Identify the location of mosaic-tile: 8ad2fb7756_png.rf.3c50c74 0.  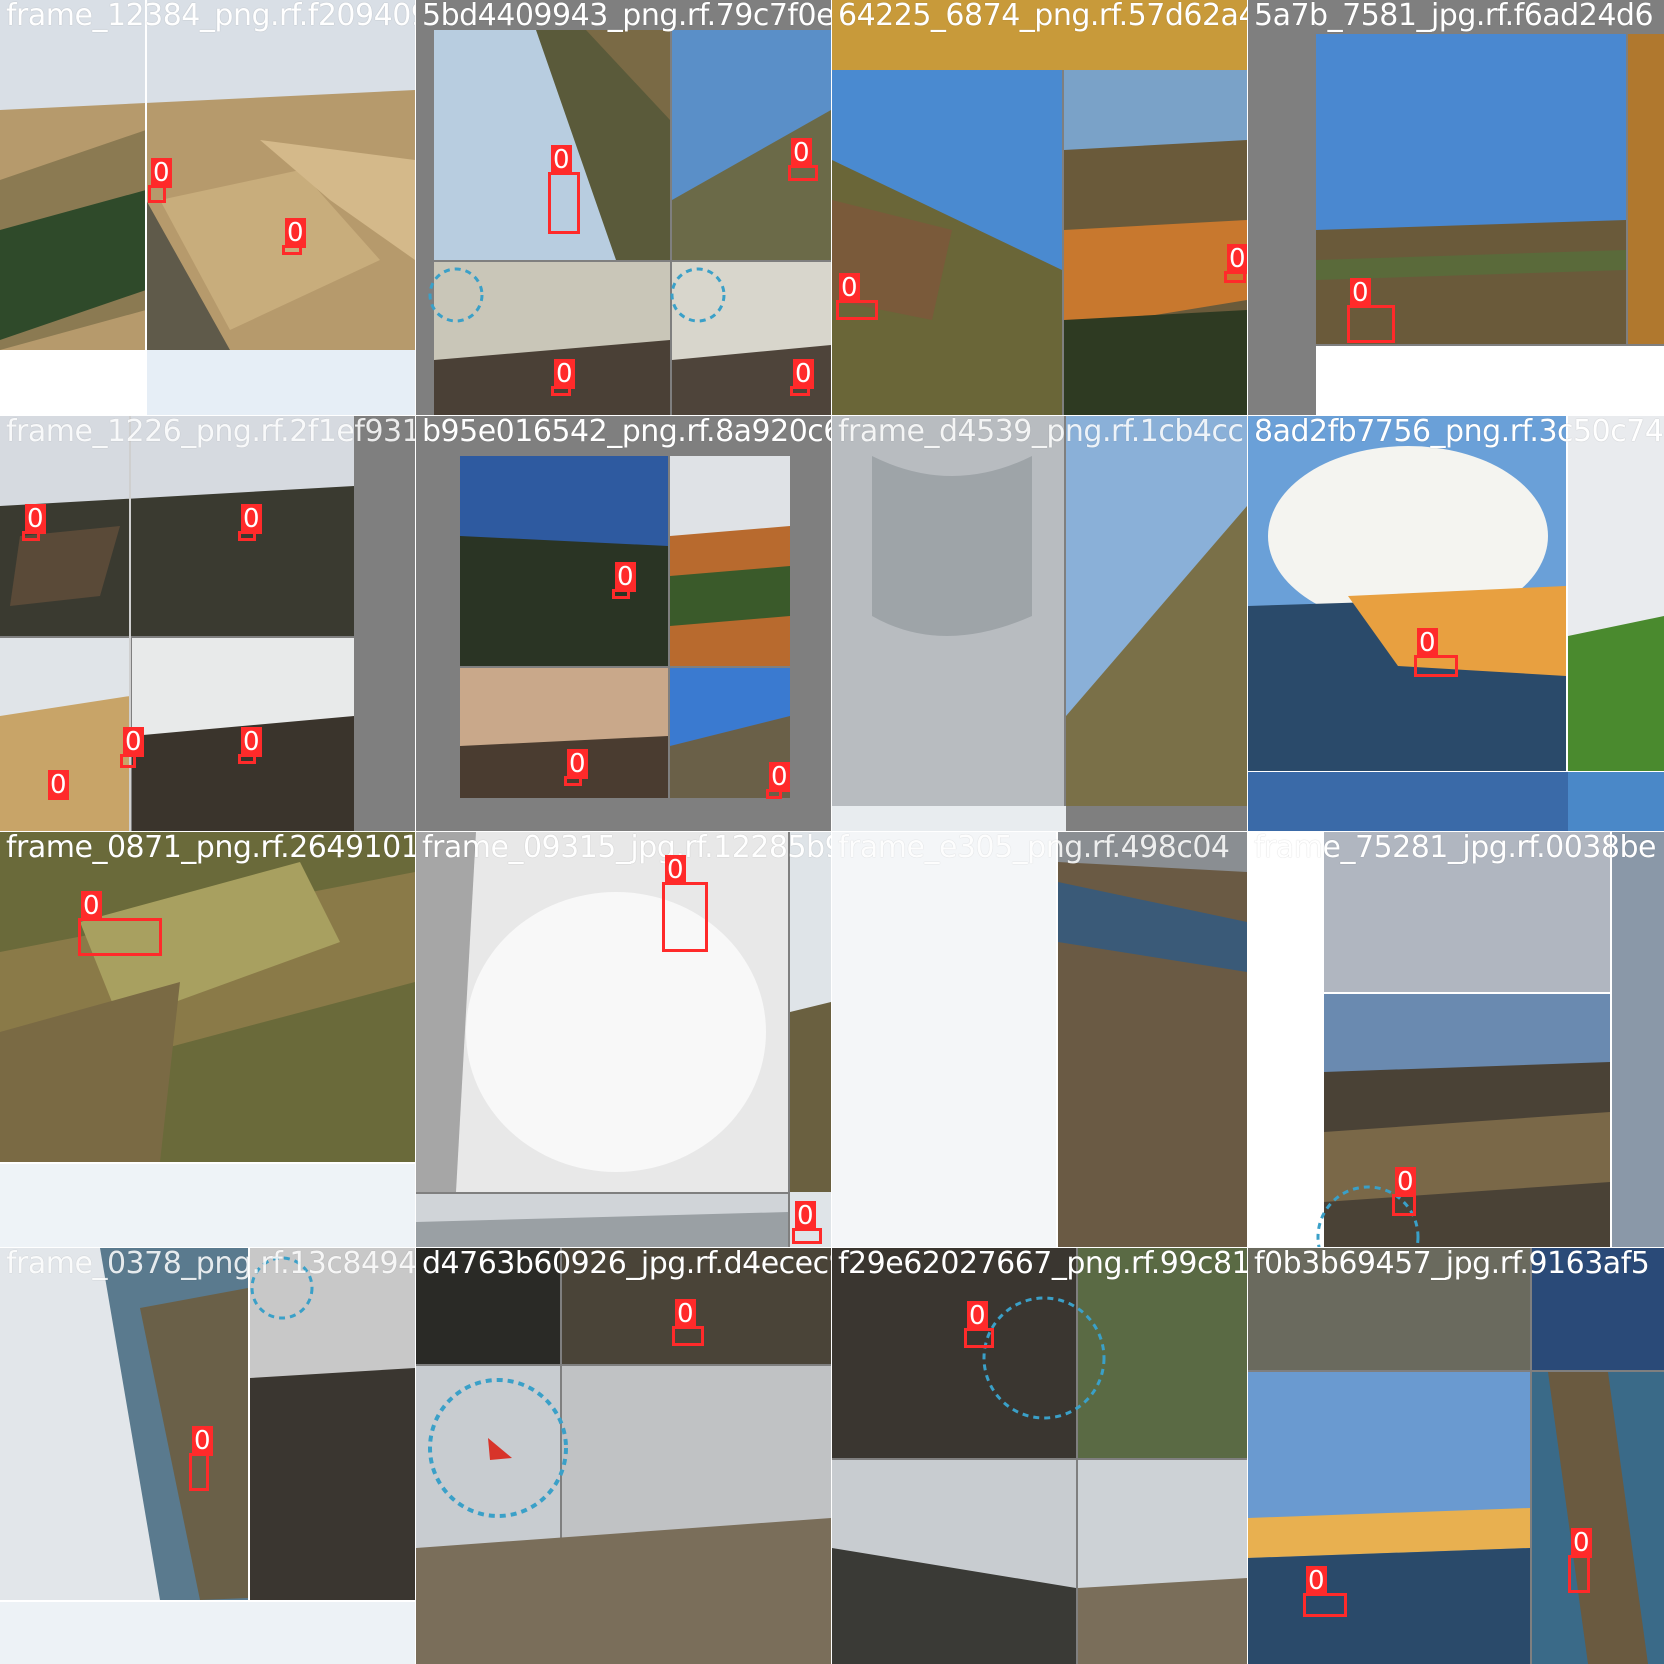
(1456, 623).